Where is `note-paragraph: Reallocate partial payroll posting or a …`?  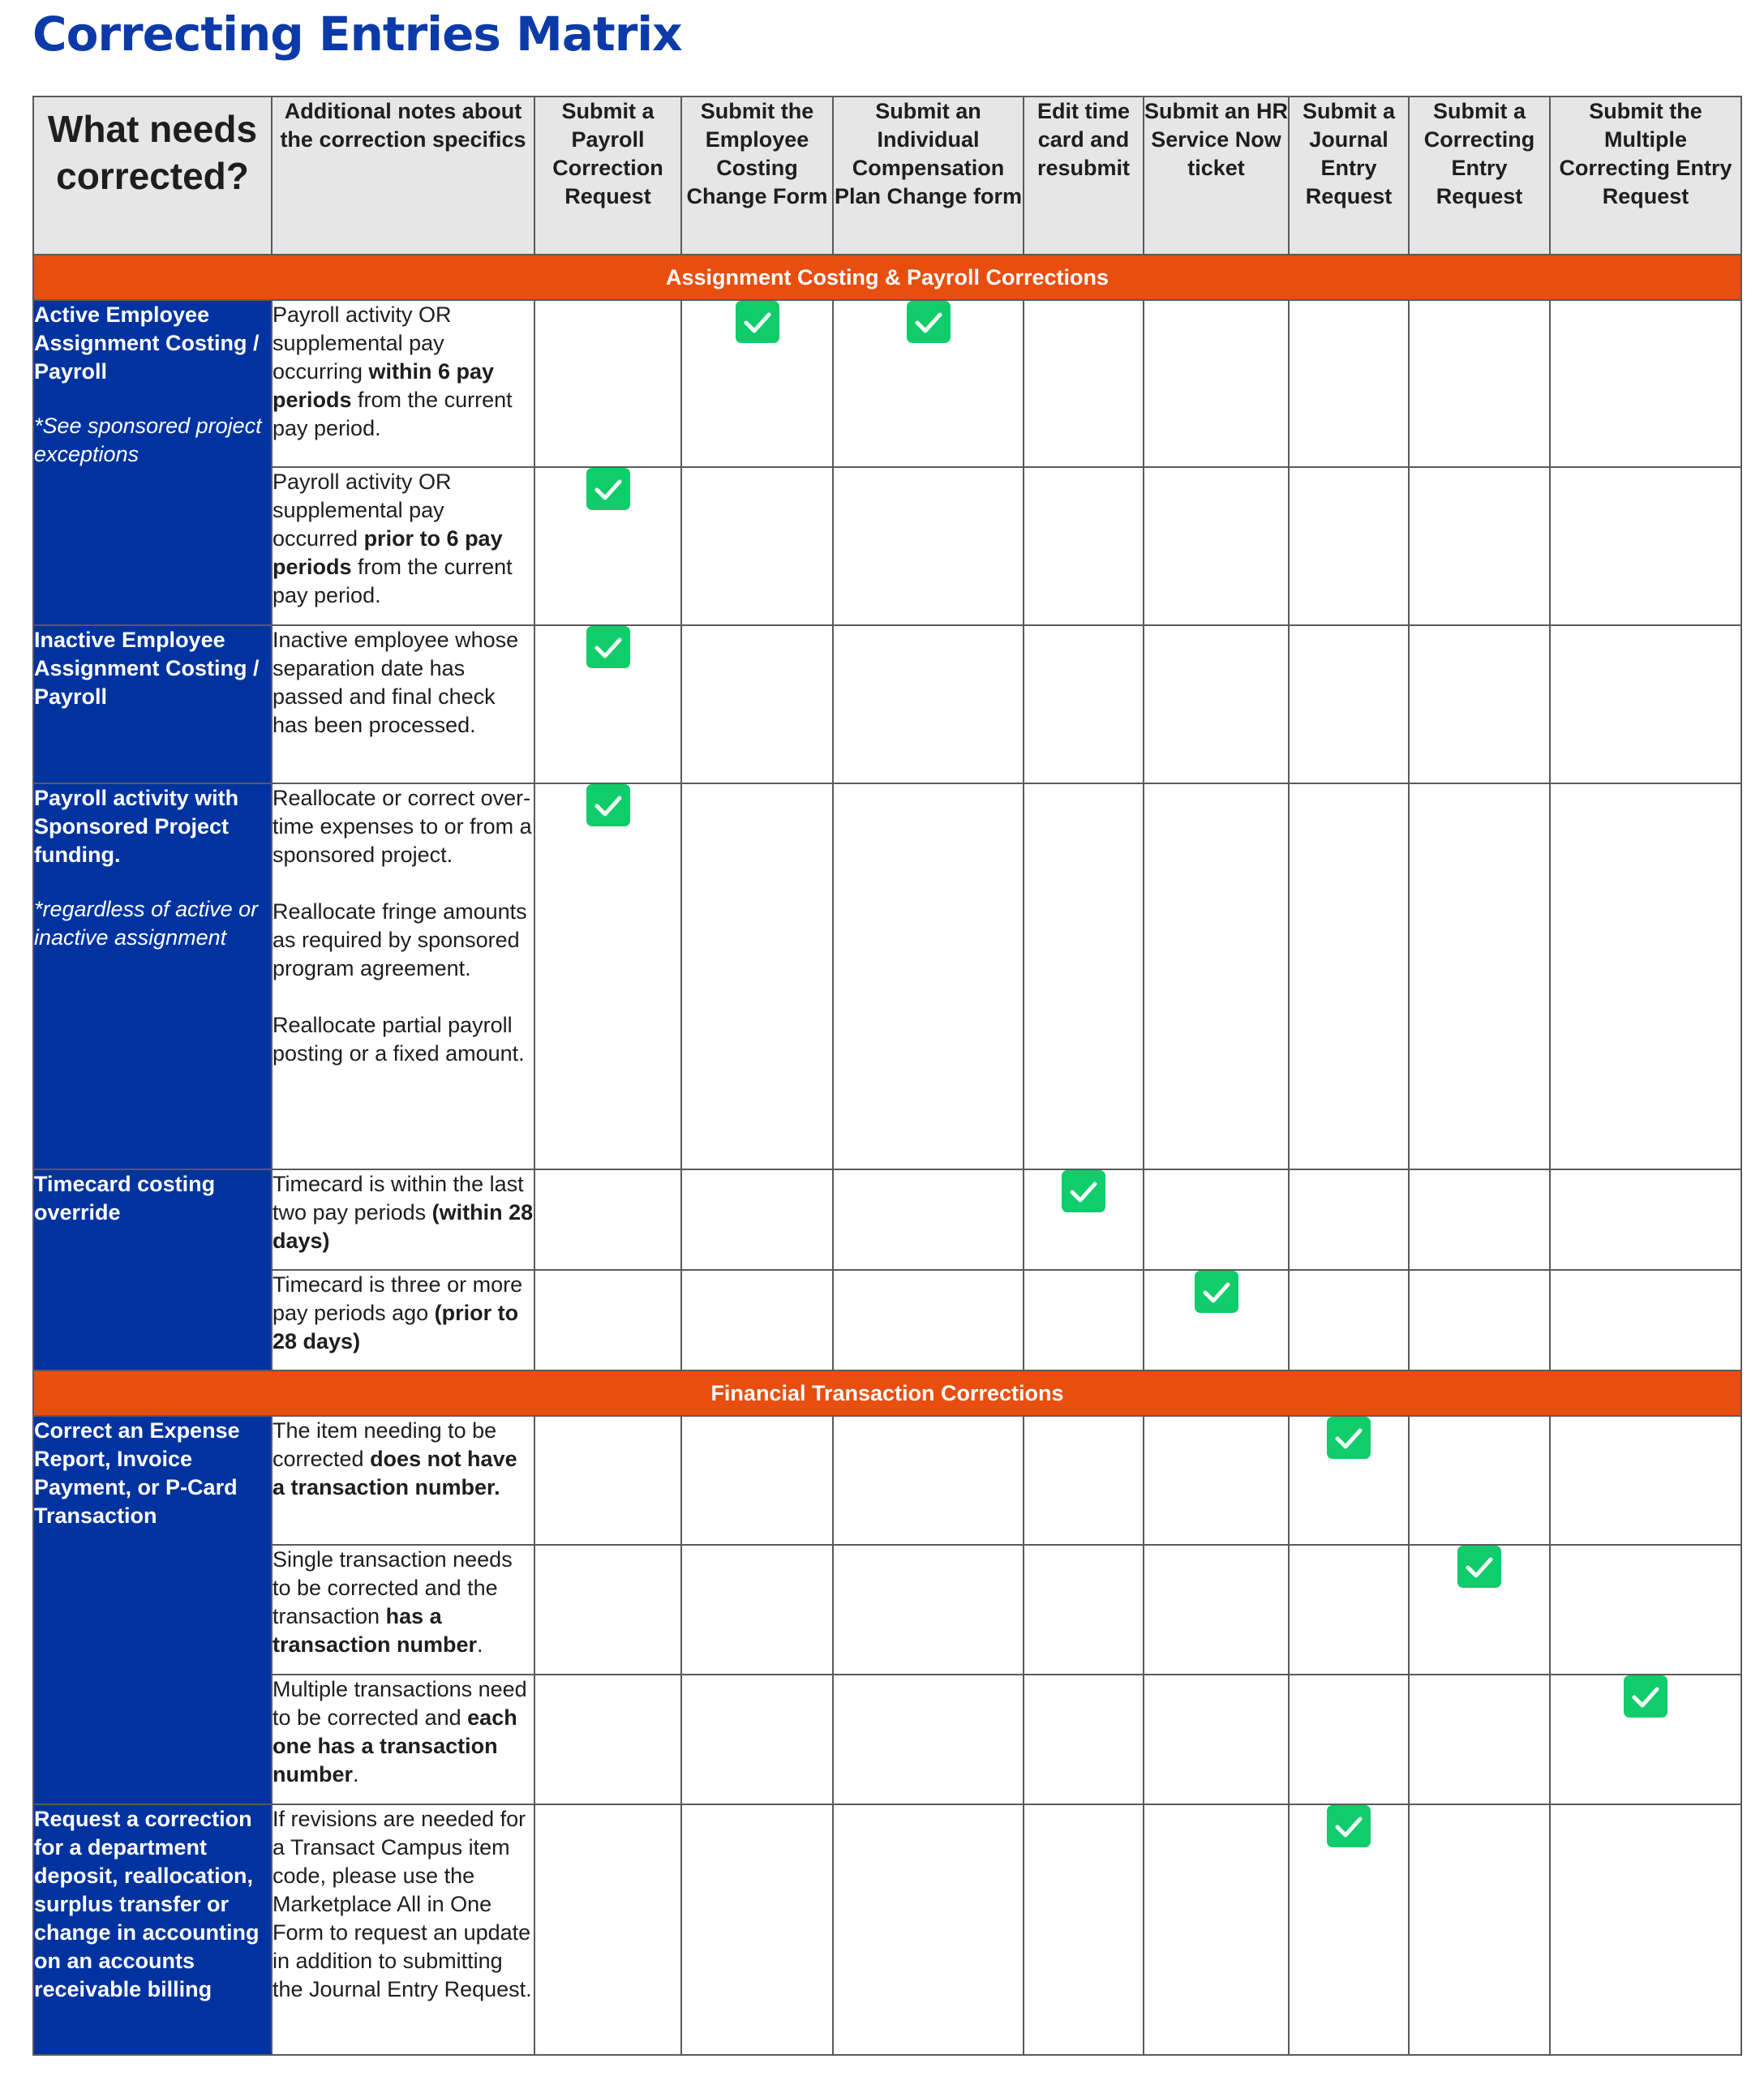 note-paragraph: Reallocate partial payroll posting or a … is located at coordinates (403, 1039).